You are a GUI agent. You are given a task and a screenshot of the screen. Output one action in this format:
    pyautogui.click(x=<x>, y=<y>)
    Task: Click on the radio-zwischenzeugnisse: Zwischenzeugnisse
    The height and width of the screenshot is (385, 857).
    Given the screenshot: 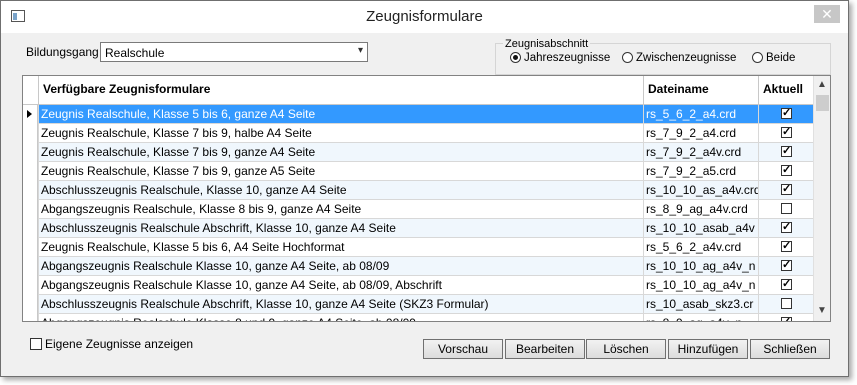 What is the action you would take?
    pyautogui.click(x=679, y=59)
    